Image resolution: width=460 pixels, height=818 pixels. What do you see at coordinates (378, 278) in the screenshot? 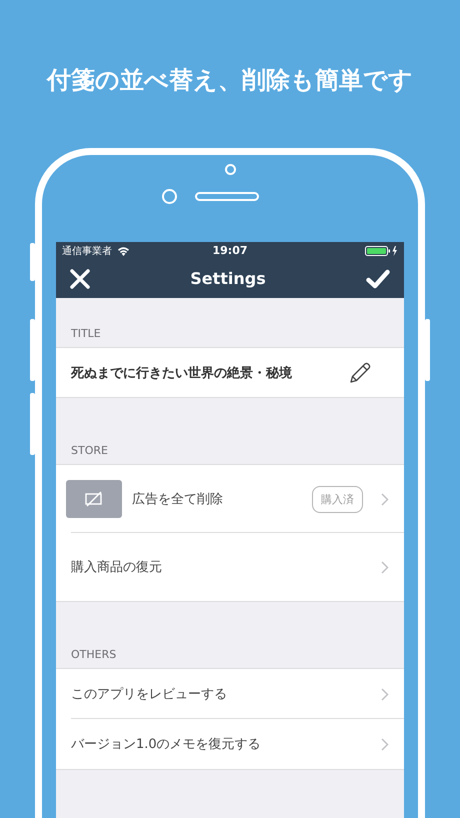
I see `checkmark-icon` at bounding box center [378, 278].